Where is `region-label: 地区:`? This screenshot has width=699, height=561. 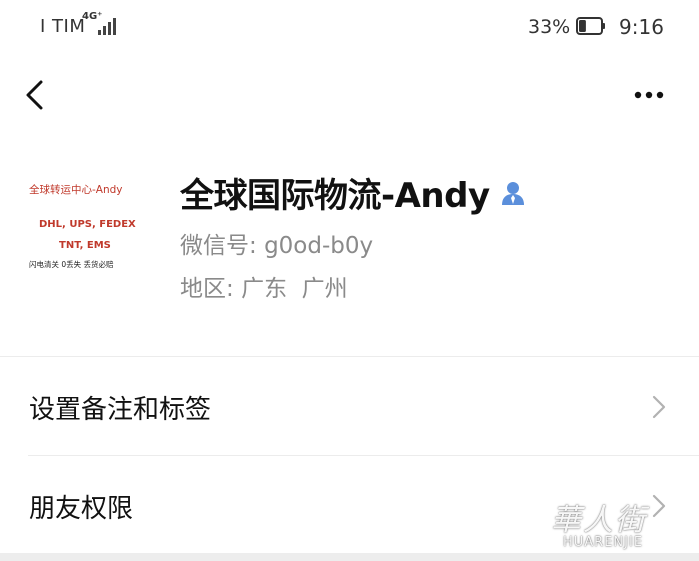 region-label: 地区: is located at coordinates (207, 289).